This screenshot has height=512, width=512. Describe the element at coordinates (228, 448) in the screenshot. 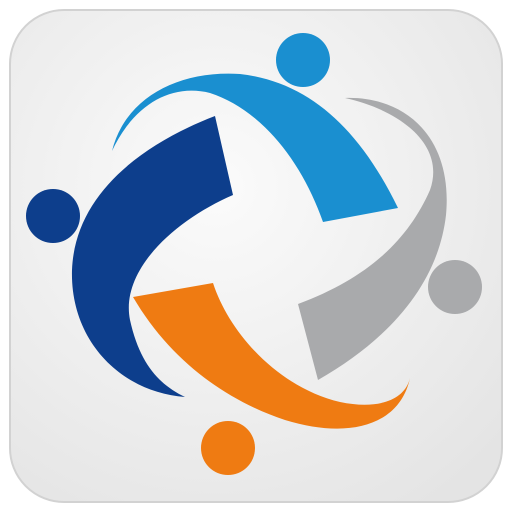

I see `orange-head` at that location.